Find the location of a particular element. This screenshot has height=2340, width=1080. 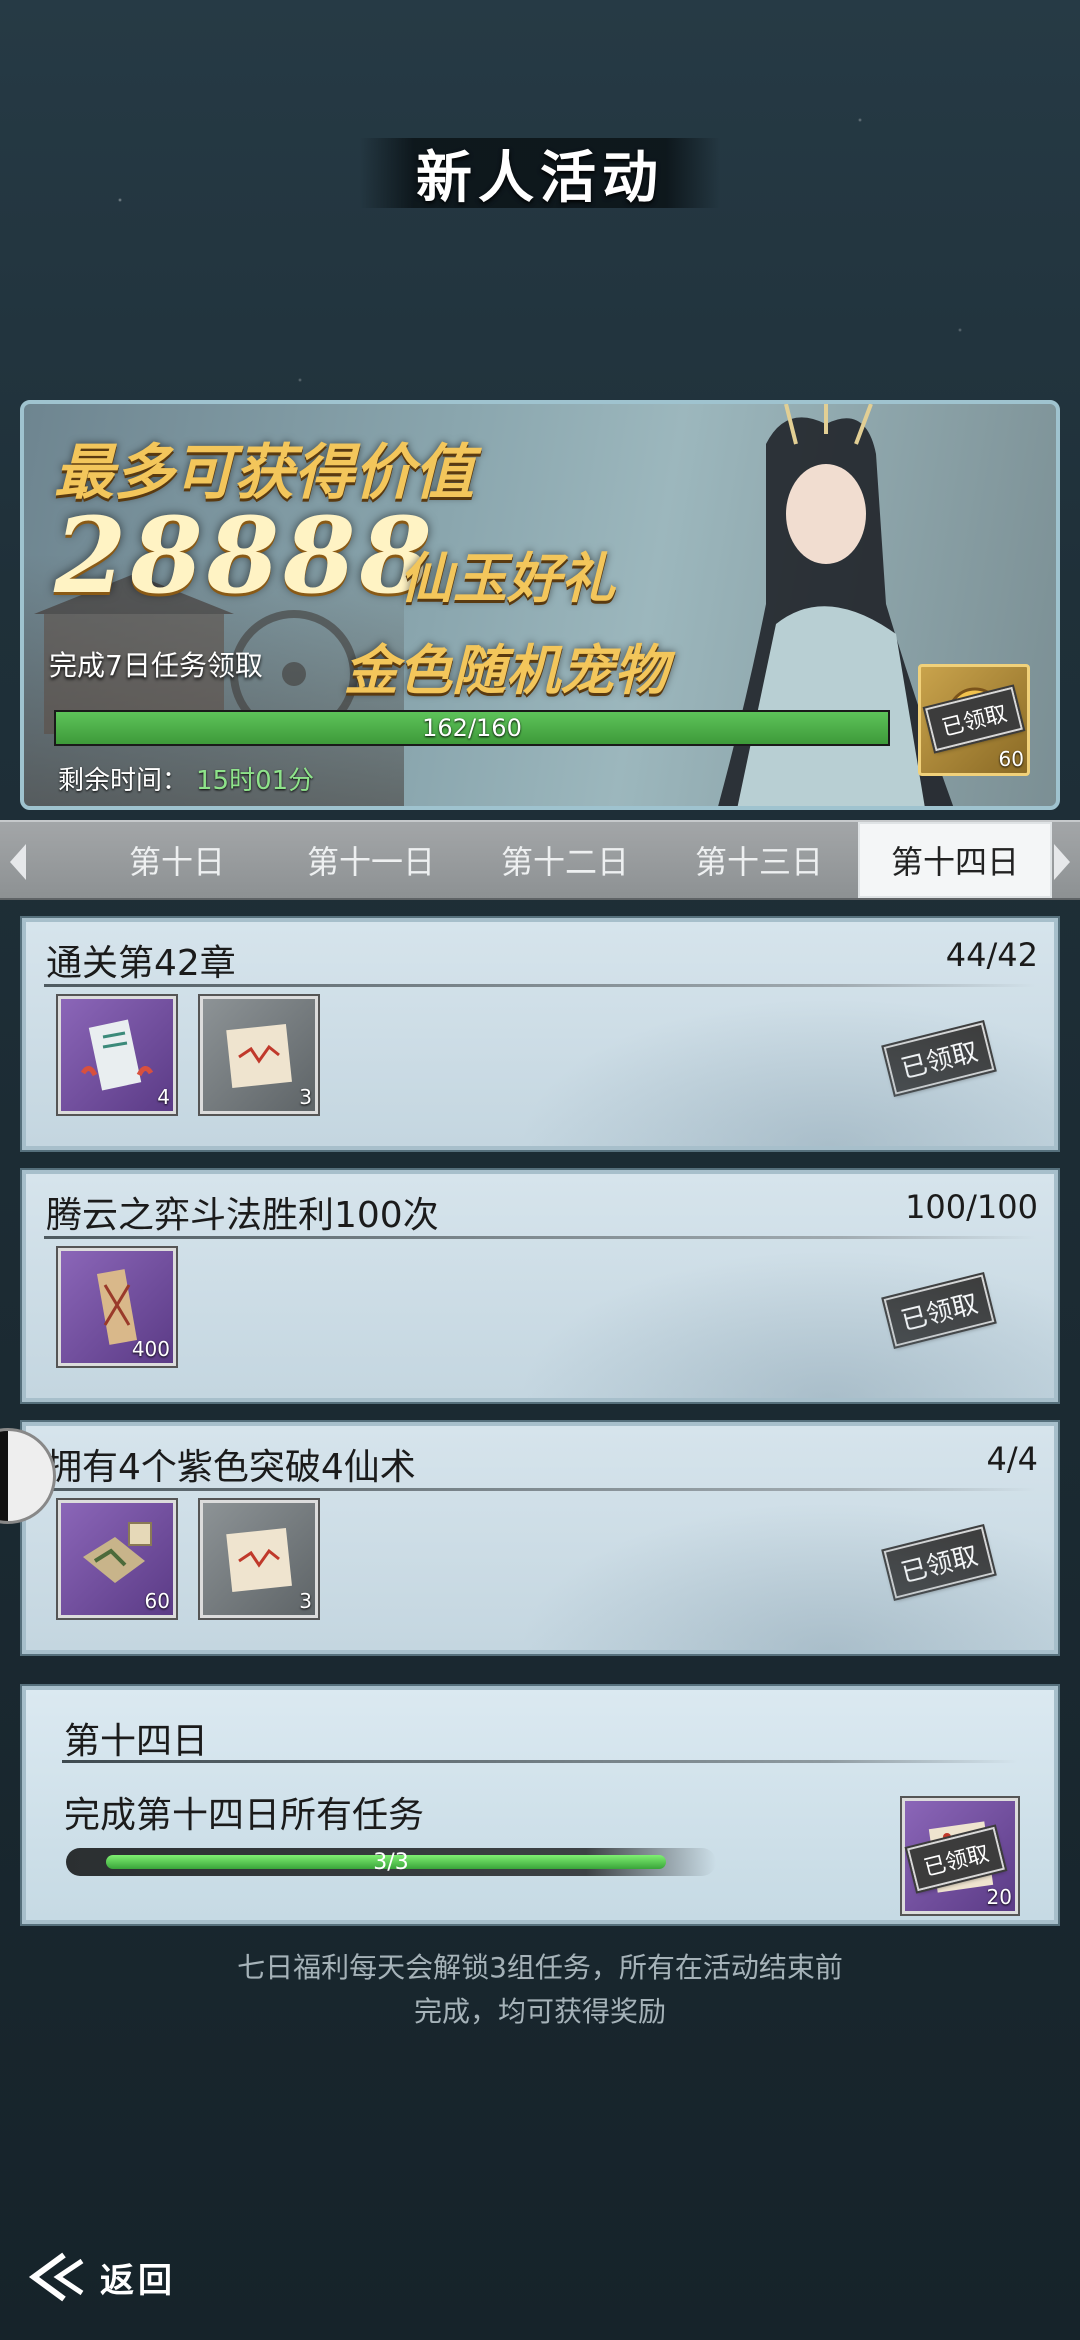

day-summary-desc: 完成第十四日所有任务 is located at coordinates (244, 1815).